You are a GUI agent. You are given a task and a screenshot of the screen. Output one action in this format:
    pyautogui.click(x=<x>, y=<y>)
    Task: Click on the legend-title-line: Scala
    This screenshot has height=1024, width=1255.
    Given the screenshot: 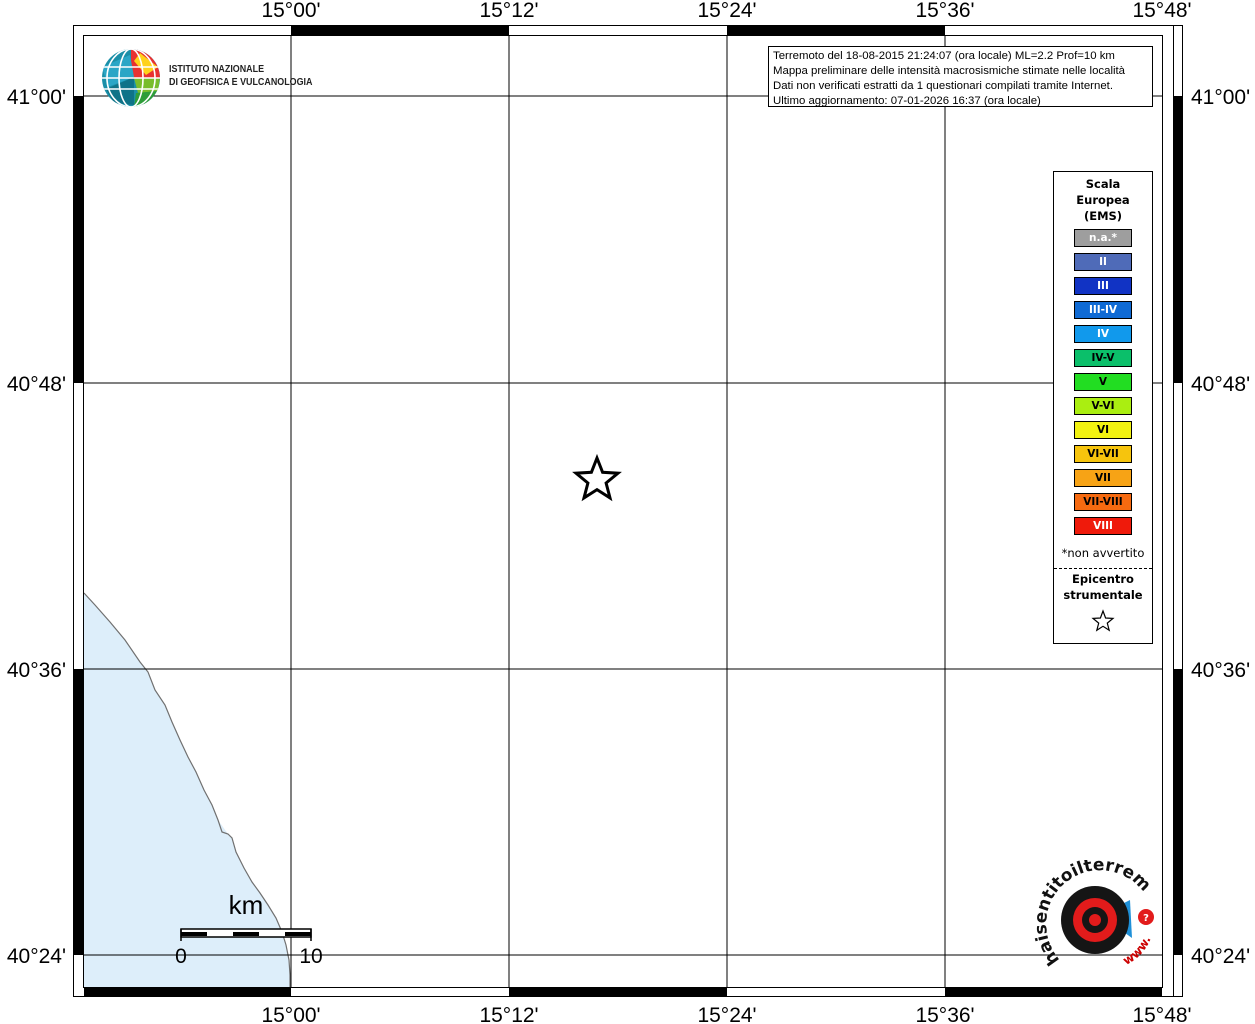 What is the action you would take?
    pyautogui.click(x=1103, y=184)
    